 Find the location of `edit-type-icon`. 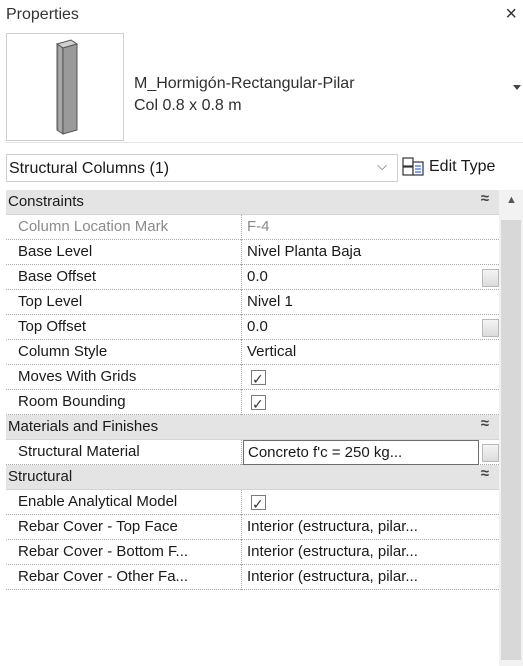

edit-type-icon is located at coordinates (413, 166).